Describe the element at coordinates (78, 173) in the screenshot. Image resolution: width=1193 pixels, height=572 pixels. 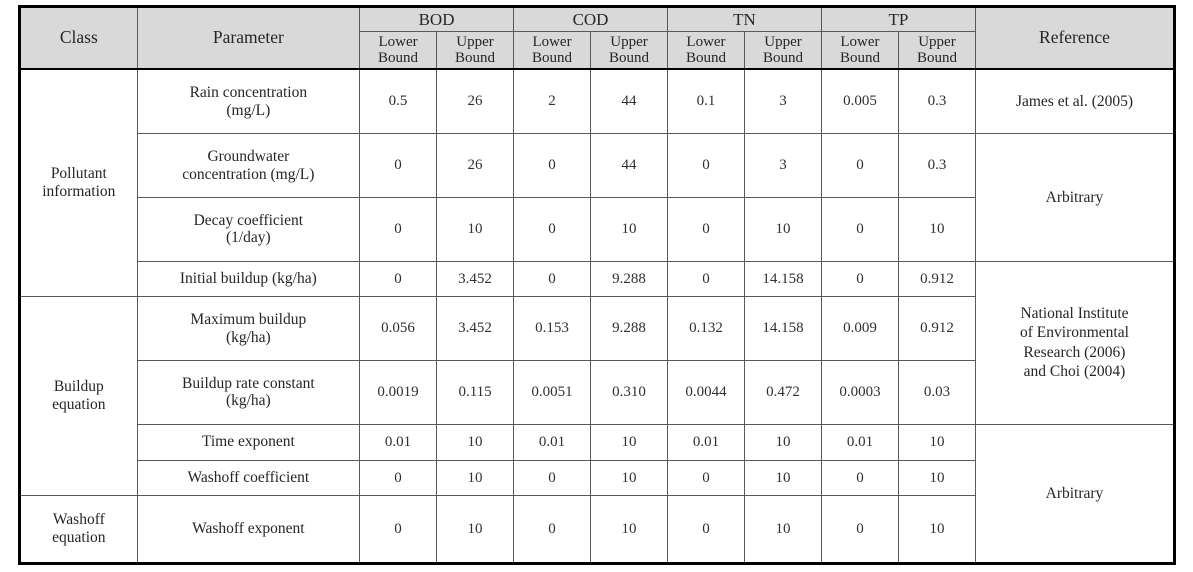
I see `class-label-line-1: Pollutant` at that location.